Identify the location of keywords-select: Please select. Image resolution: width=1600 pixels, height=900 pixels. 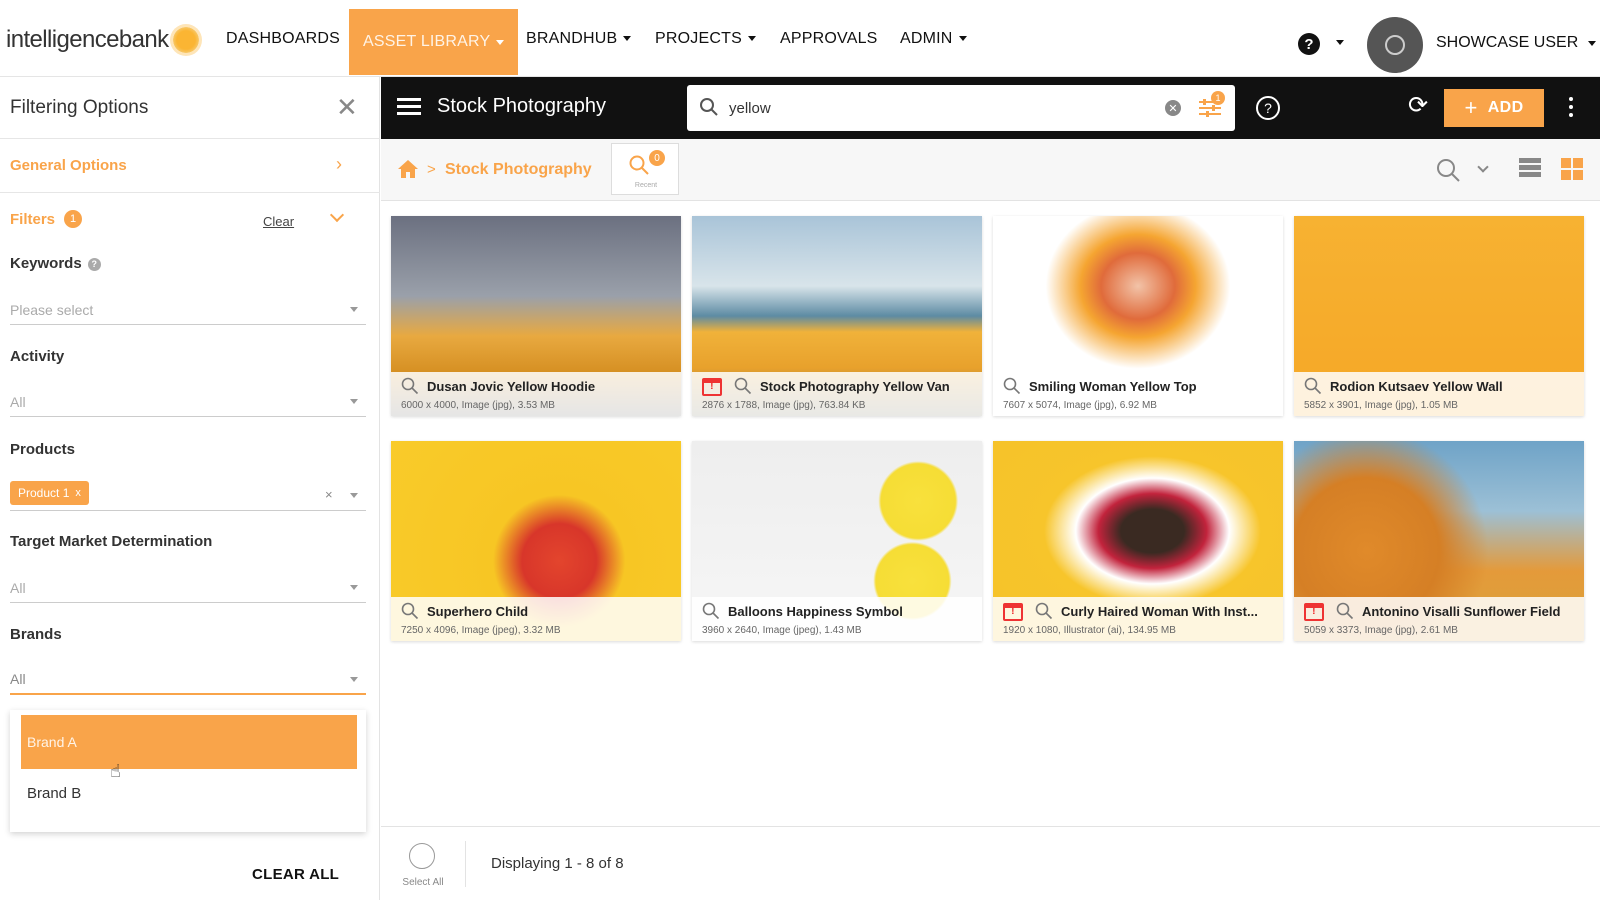
(188, 310).